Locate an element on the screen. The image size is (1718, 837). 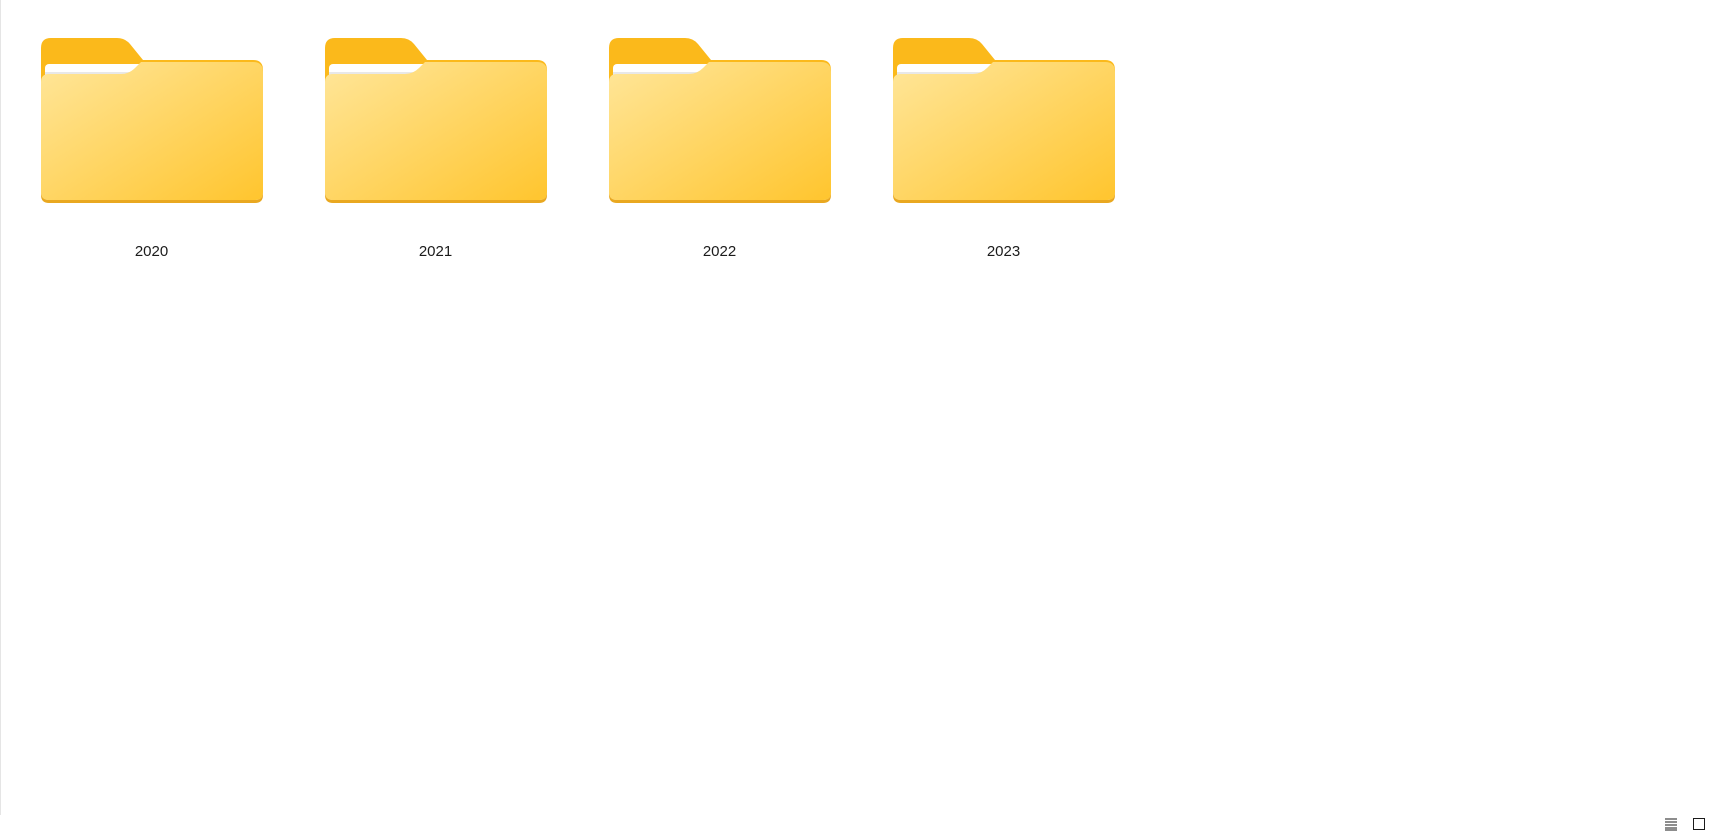
folder-item-2021: 2021 is located at coordinates (435, 162).